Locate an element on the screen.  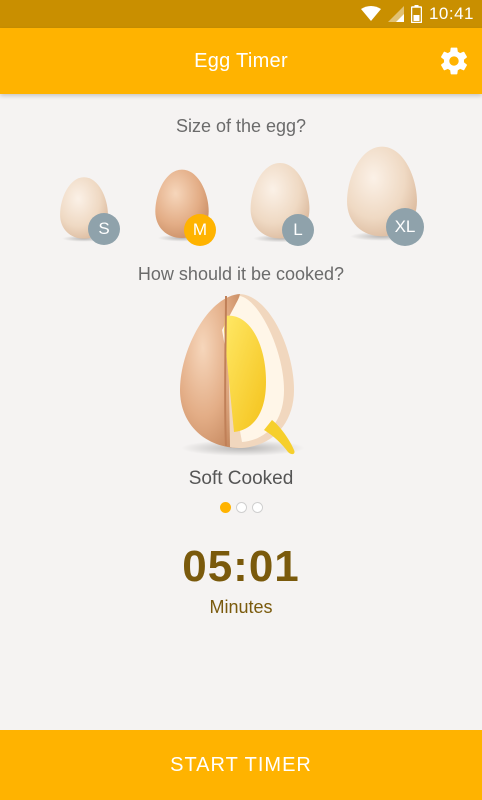
start-timer-button: START TIMER is located at coordinates (241, 765).